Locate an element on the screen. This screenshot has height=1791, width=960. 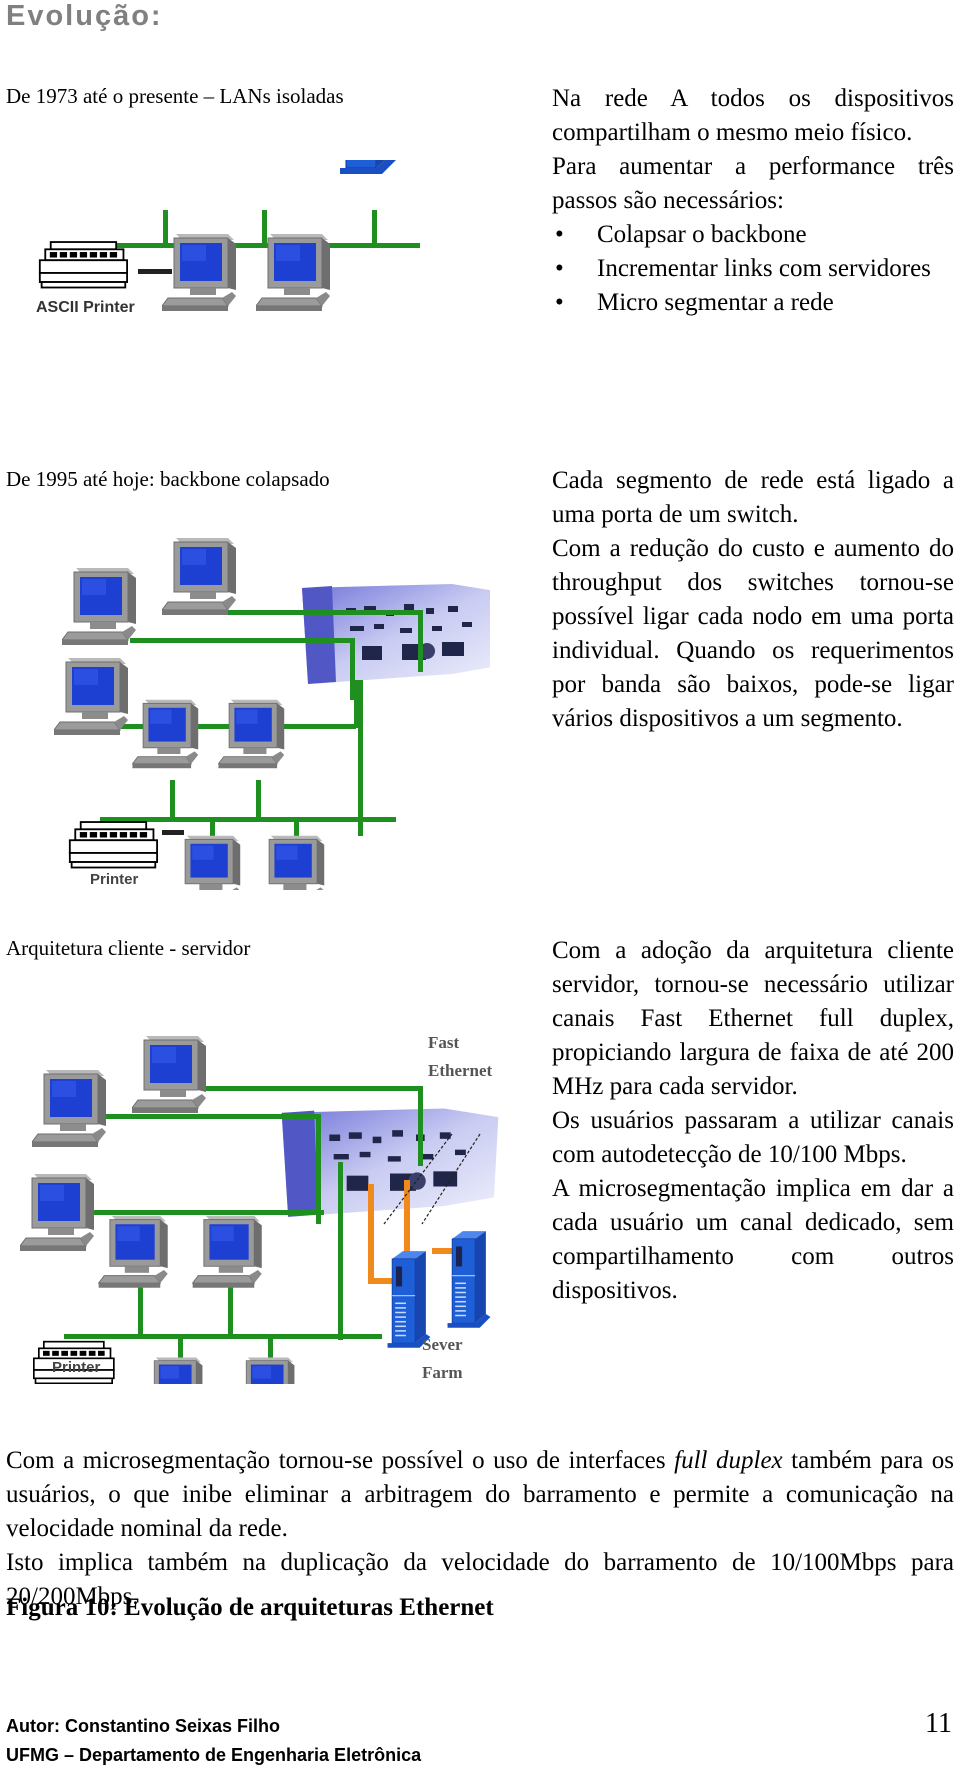
list-item: • Colapsar o backbone is located at coordinates (753, 235).